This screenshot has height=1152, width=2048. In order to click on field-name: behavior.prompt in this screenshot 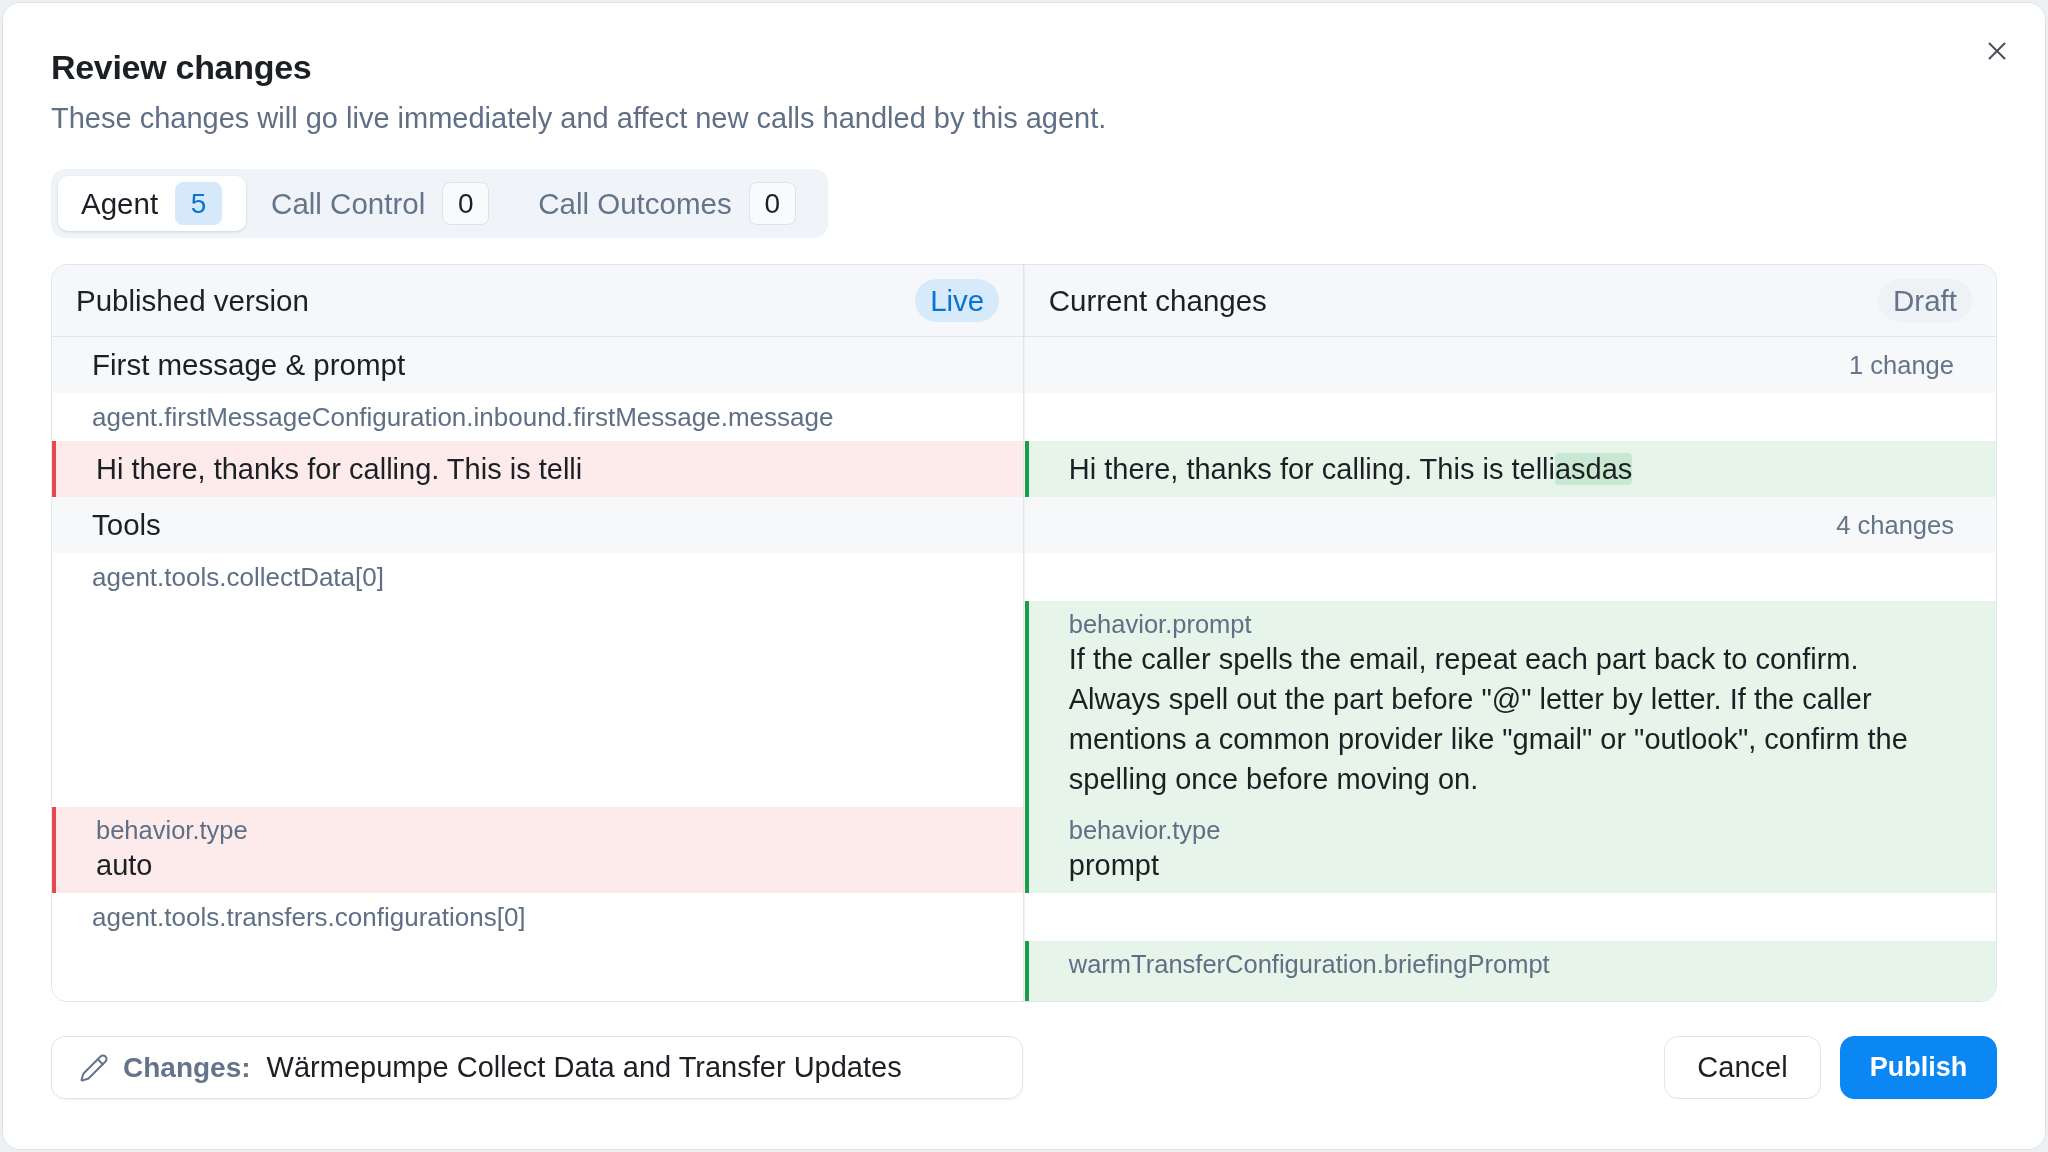, I will do `click(1160, 624)`.